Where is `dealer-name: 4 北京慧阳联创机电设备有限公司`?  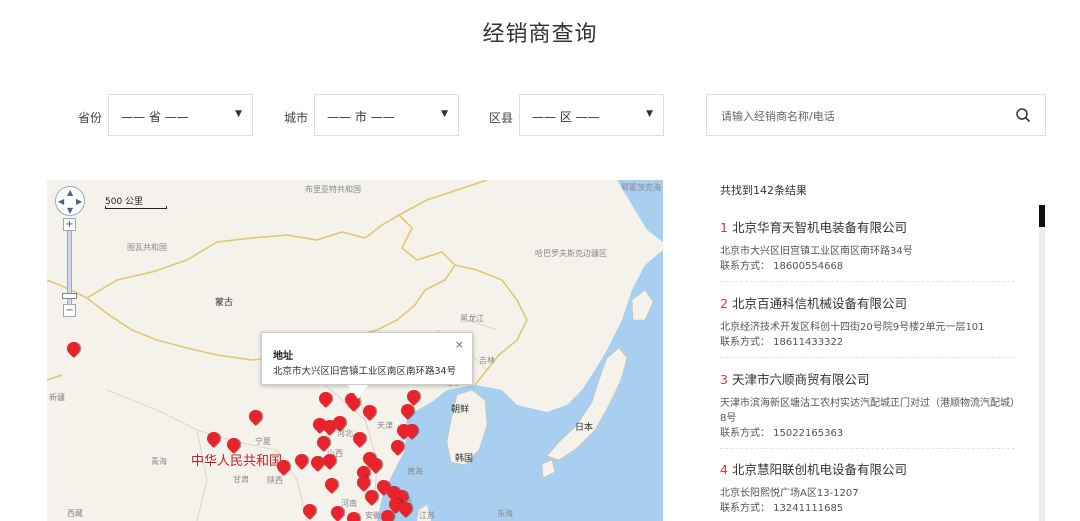 dealer-name: 4 北京慧阳联创机电设备有限公司 is located at coordinates (867, 468).